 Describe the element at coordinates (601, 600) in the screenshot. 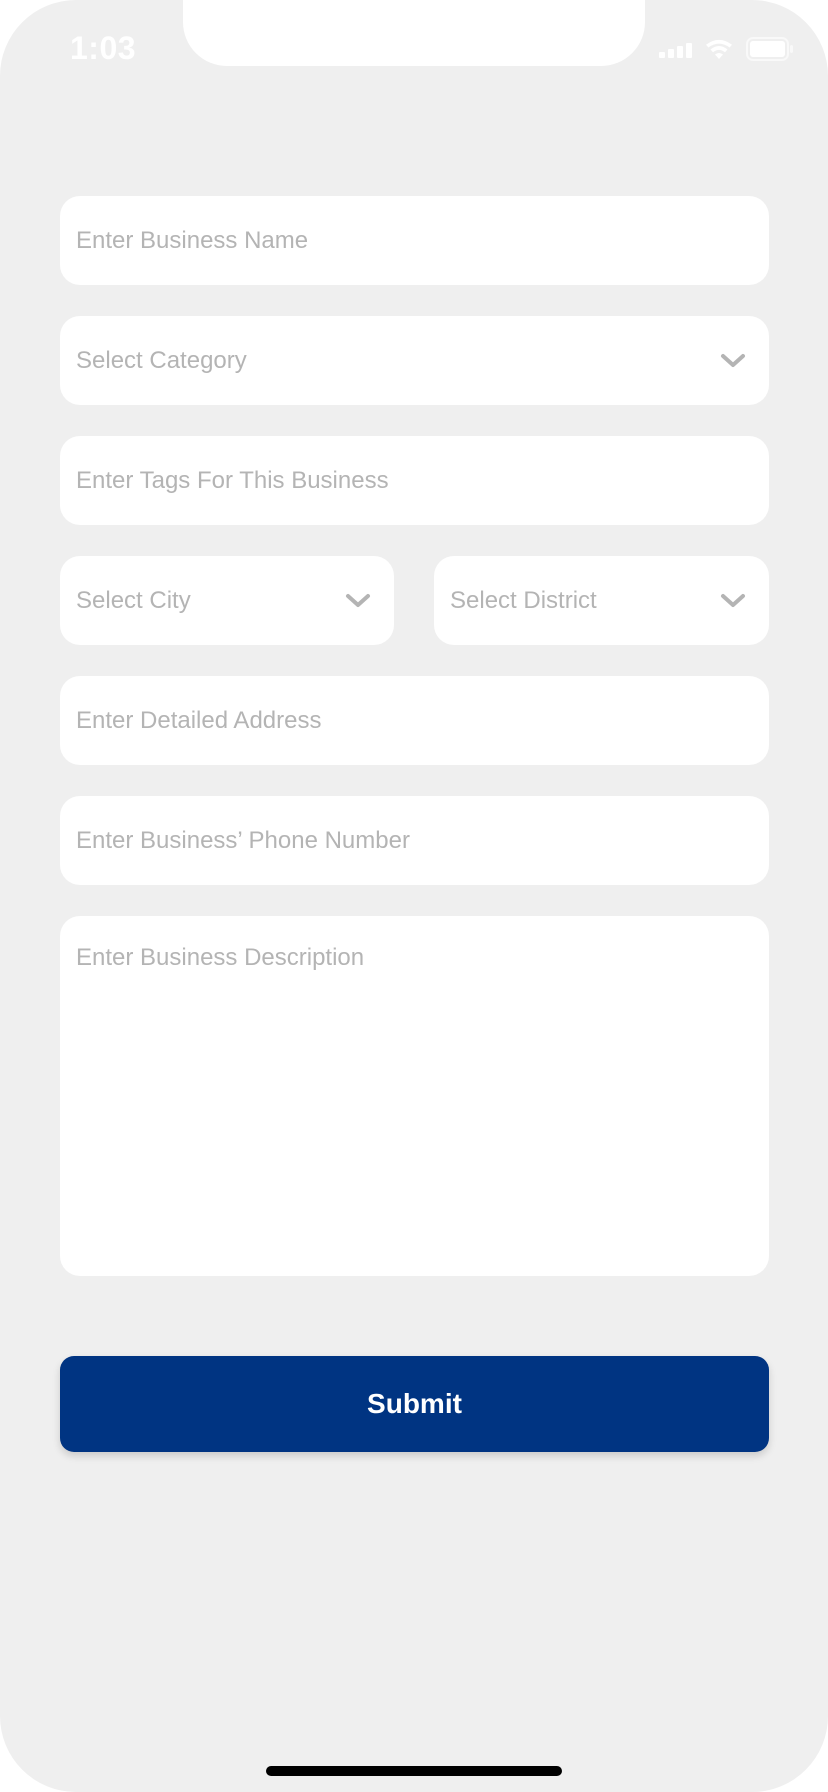

I see `district-select: Select District` at that location.